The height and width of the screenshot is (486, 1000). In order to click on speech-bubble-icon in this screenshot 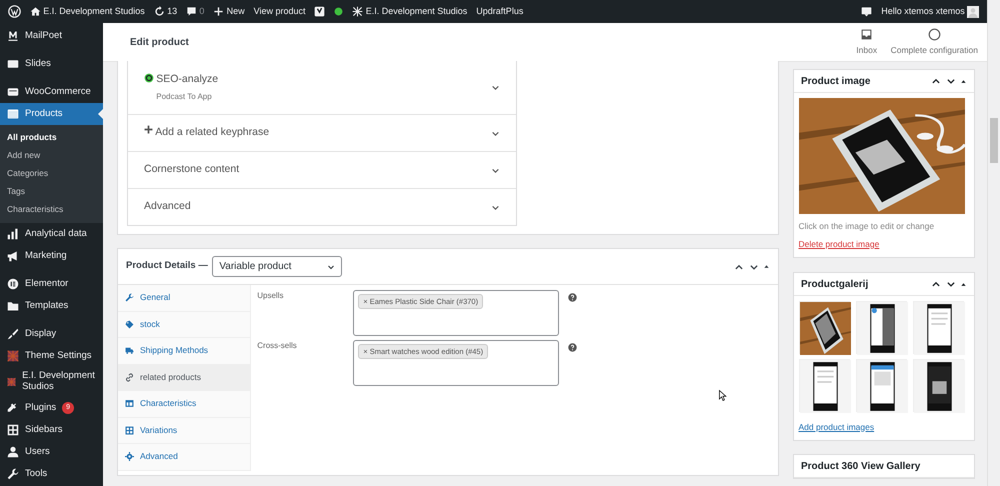, I will do `click(192, 11)`.